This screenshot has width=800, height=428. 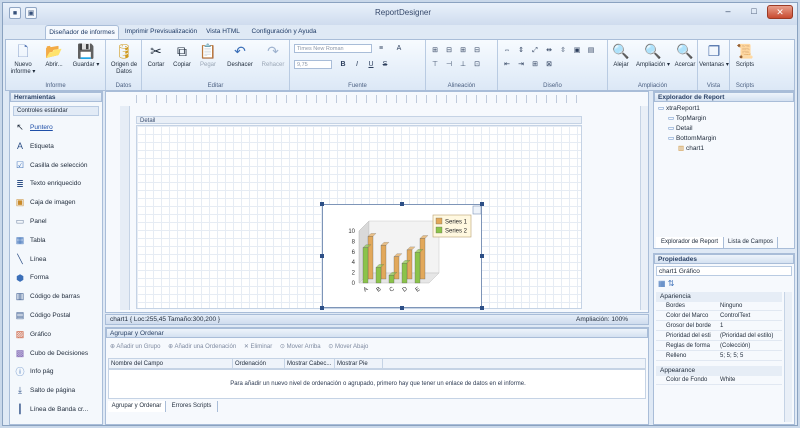 What do you see at coordinates (182, 55) in the screenshot?
I see `copy-button: ⧉ Copiar` at bounding box center [182, 55].